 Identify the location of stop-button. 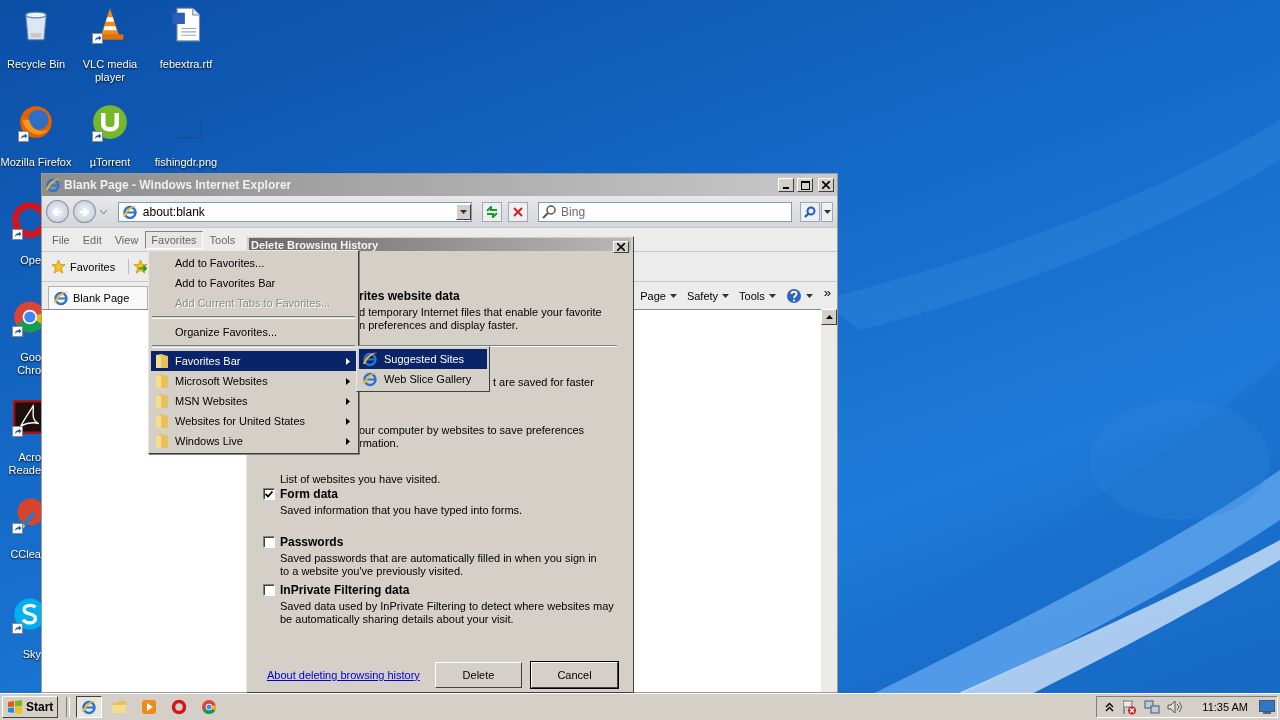
(518, 211).